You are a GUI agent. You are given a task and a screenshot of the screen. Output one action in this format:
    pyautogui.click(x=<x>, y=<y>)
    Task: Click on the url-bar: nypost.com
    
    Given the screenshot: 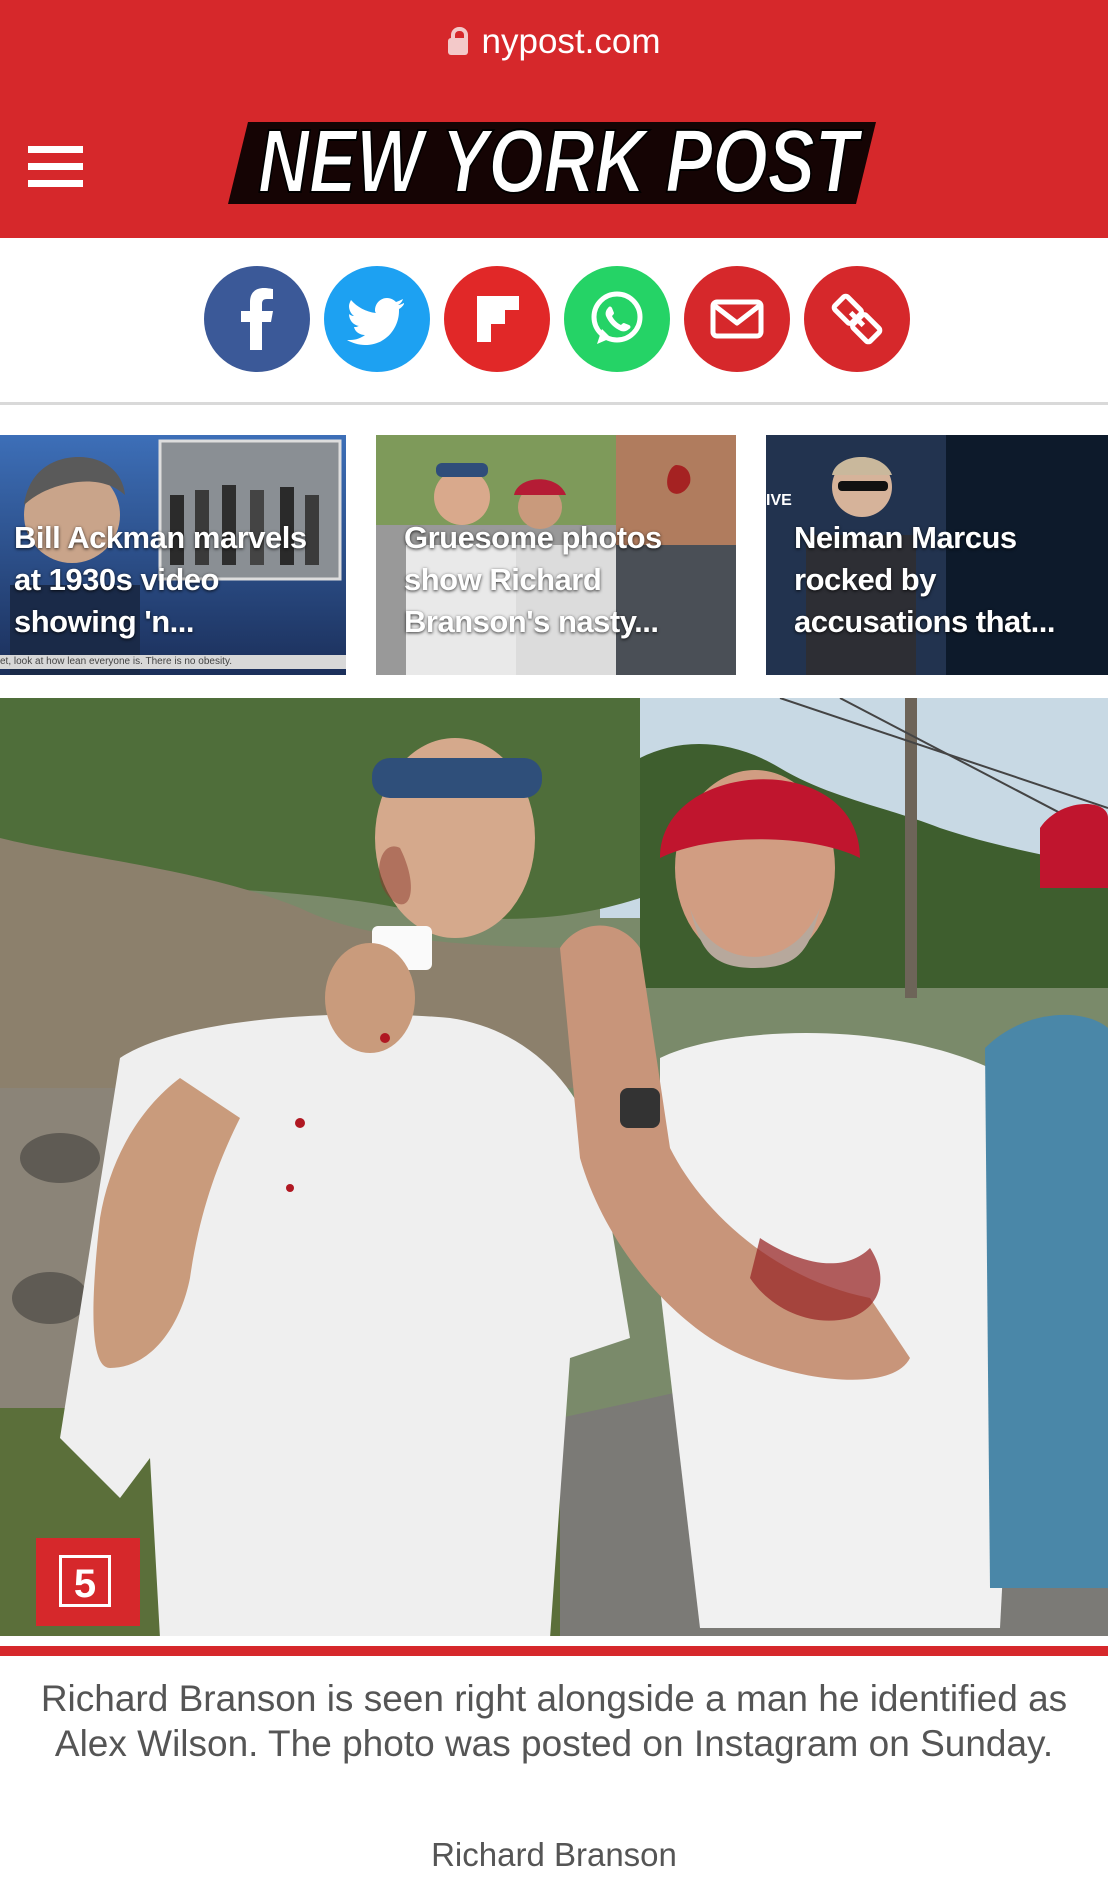 What is the action you would take?
    pyautogui.click(x=554, y=42)
    